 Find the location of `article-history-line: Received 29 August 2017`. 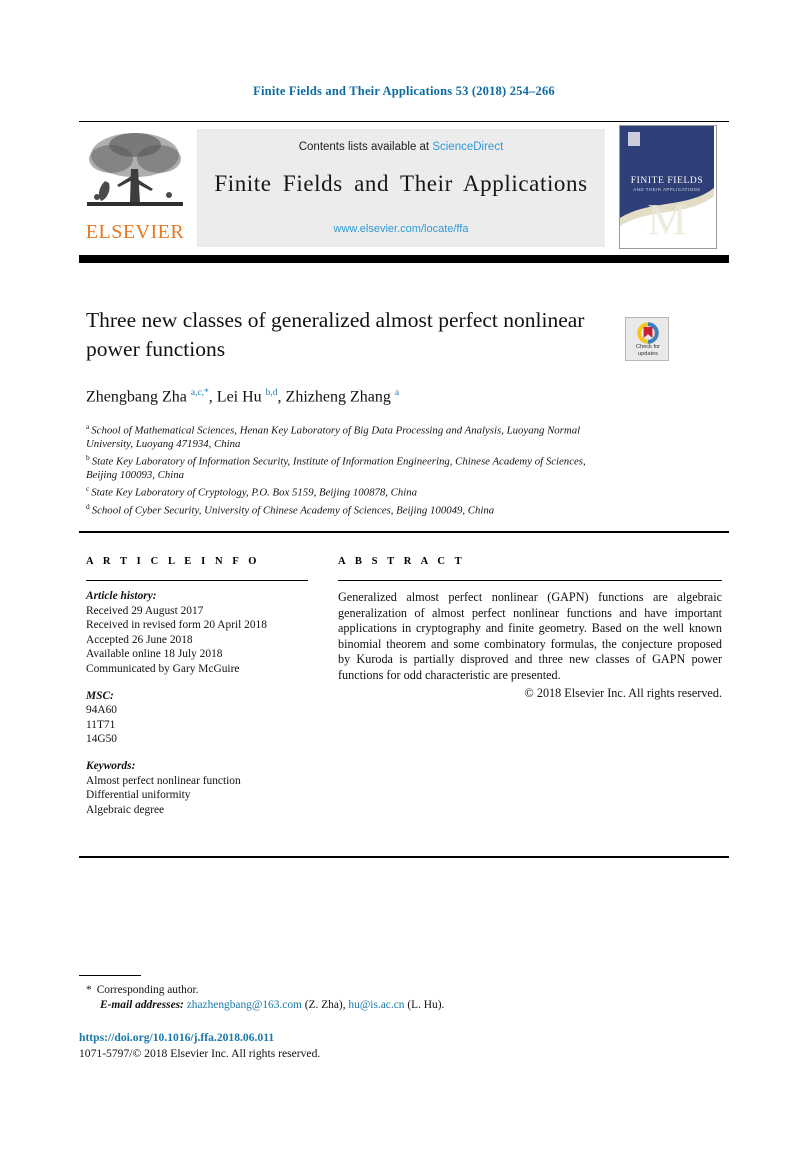

article-history-line: Received 29 August 2017 is located at coordinates (145, 610).